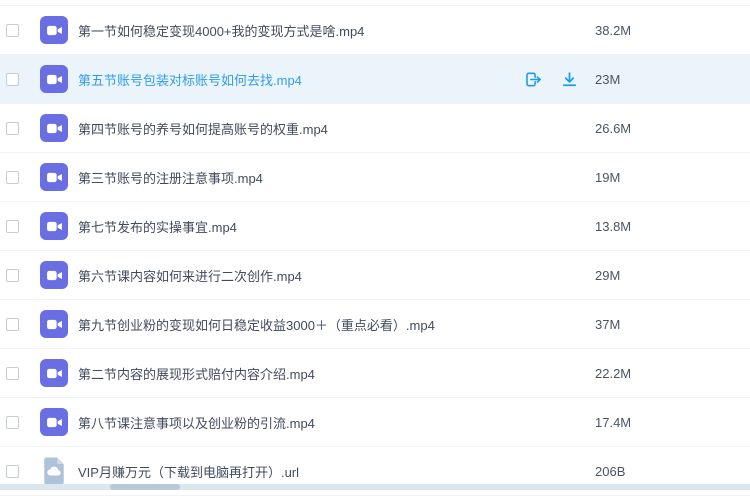  Describe the element at coordinates (300, 79) in the screenshot. I see `file-name-link: 第五节账号包装对标账号如何去找.mp4` at that location.